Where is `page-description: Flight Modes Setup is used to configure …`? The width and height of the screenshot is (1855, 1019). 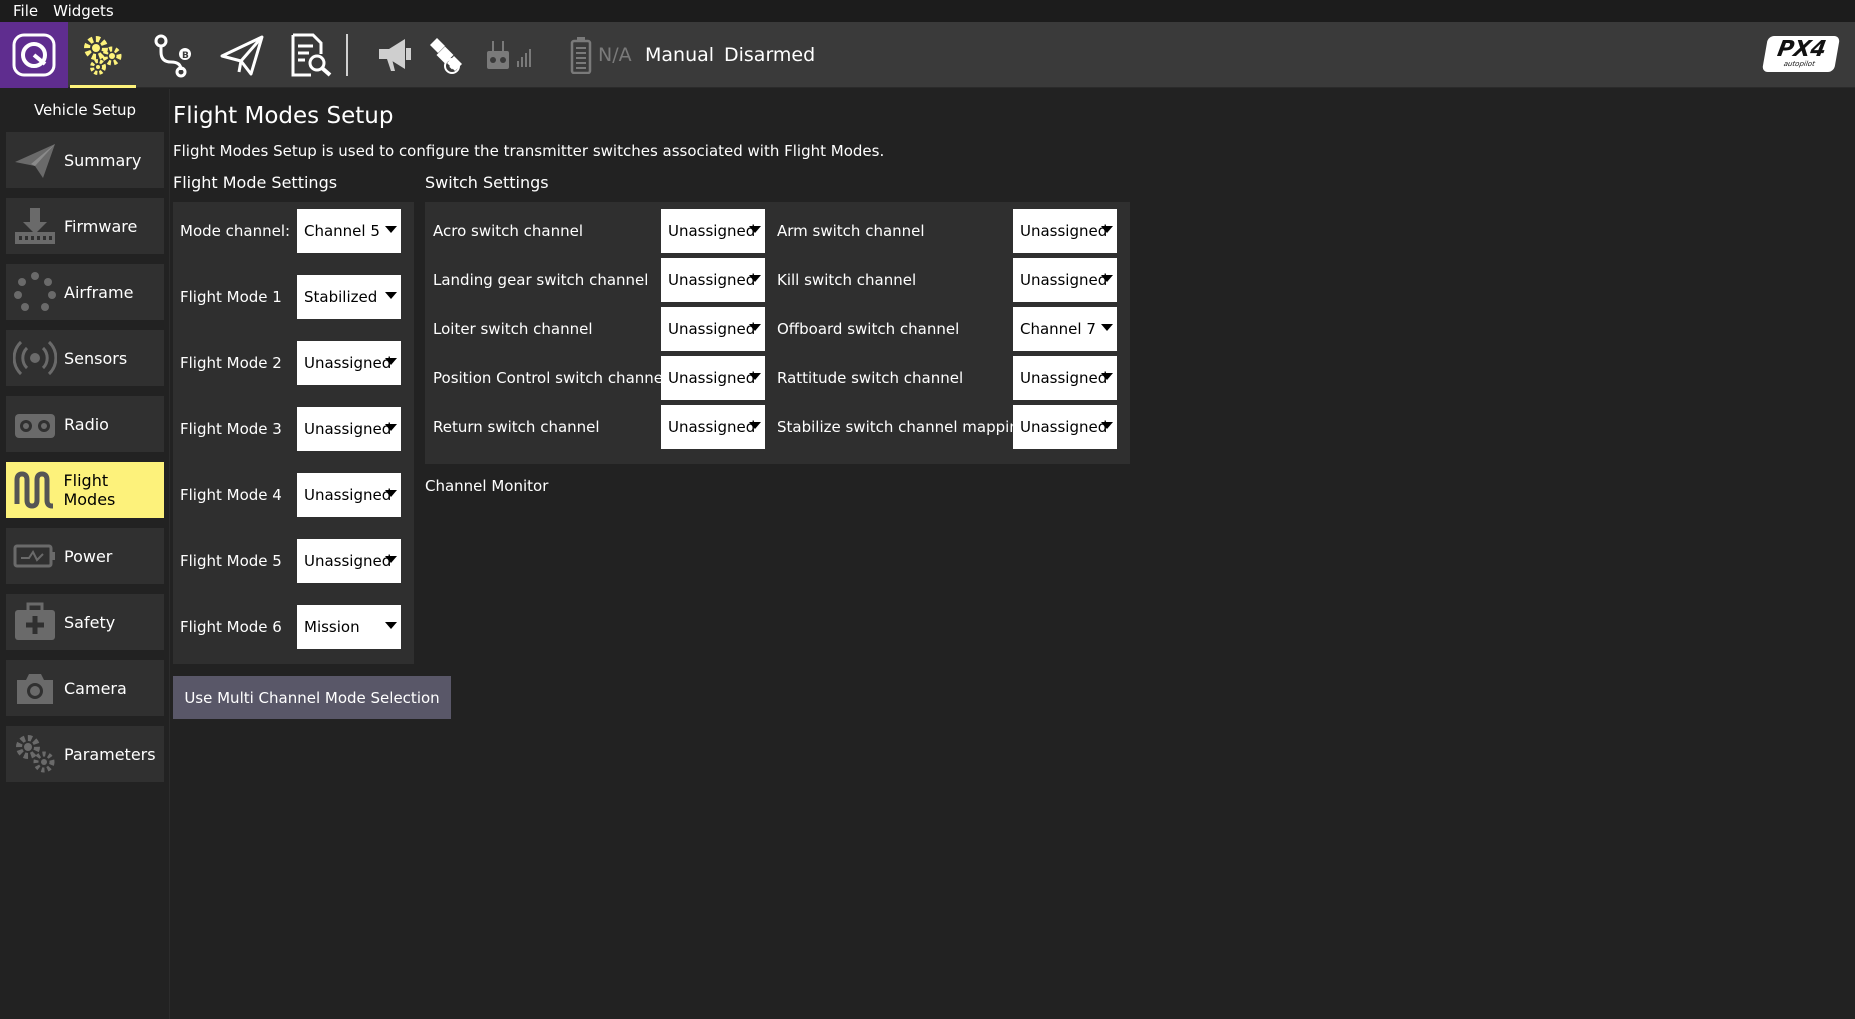 page-description: Flight Modes Setup is used to configure … is located at coordinates (529, 151).